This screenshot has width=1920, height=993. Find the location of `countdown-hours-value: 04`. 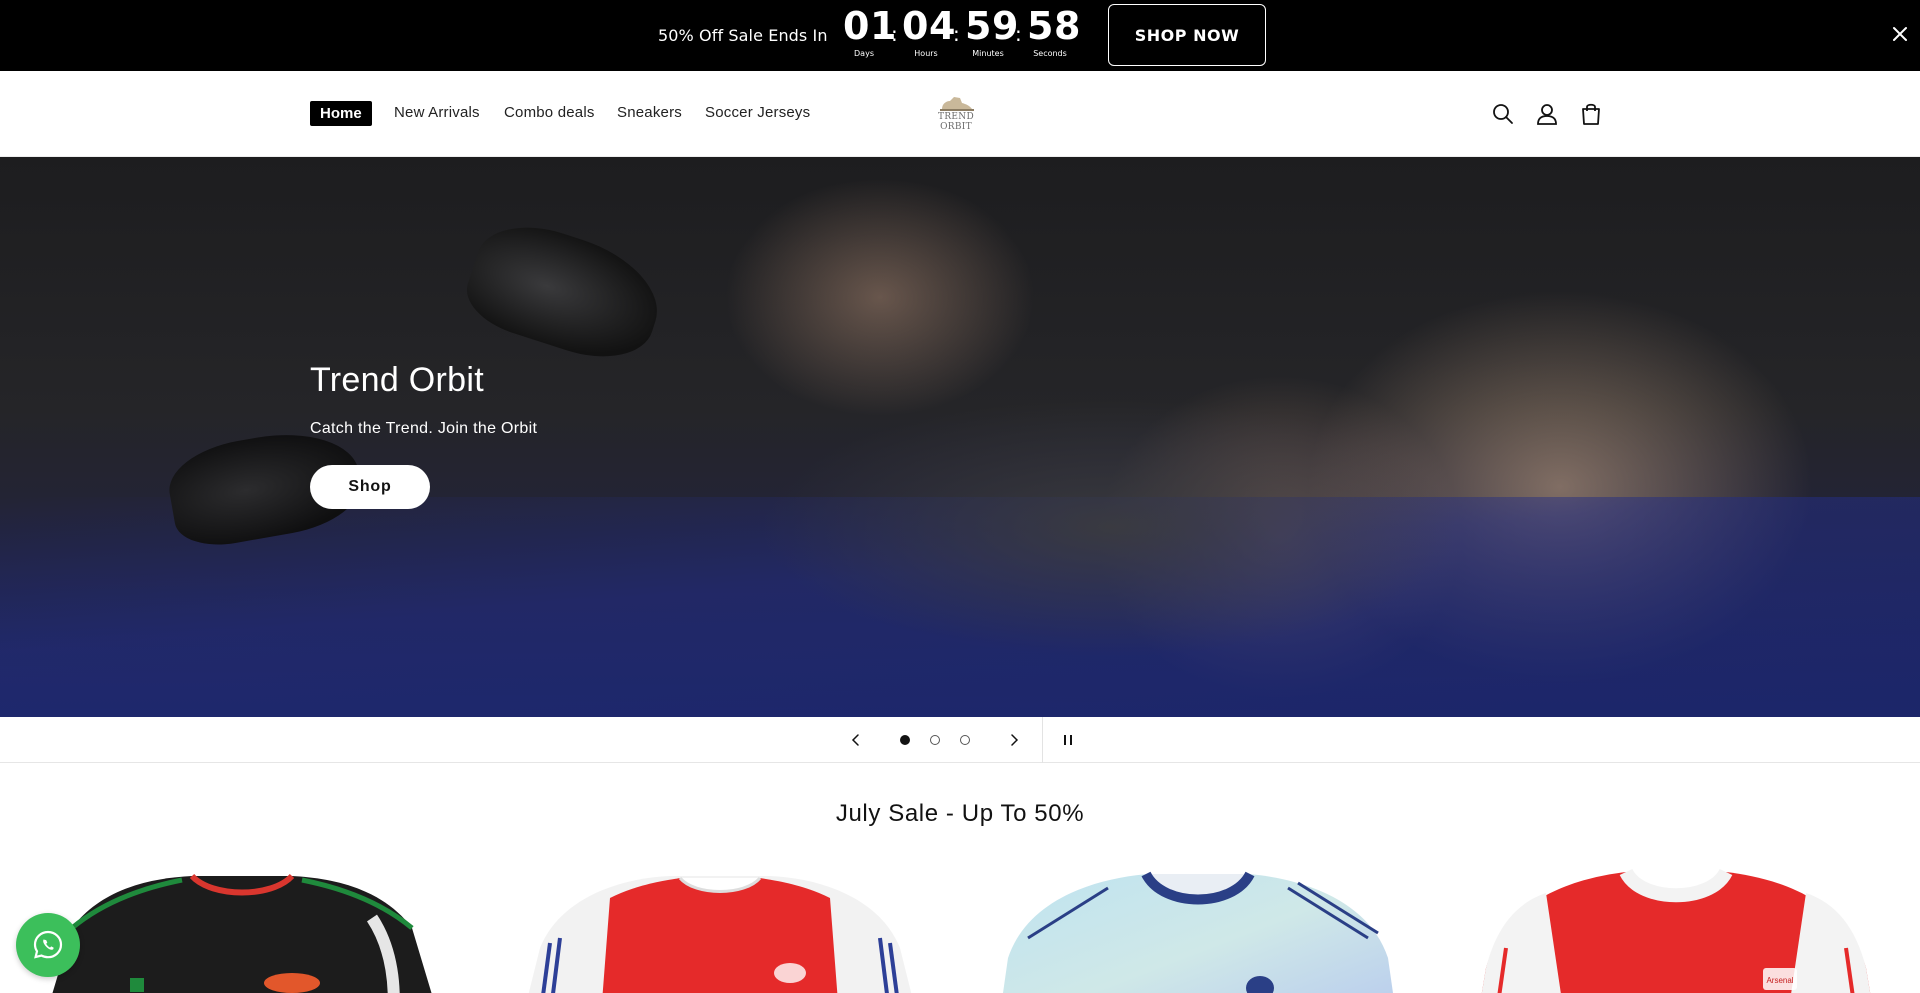

countdown-hours-value: 04 is located at coordinates (929, 26).